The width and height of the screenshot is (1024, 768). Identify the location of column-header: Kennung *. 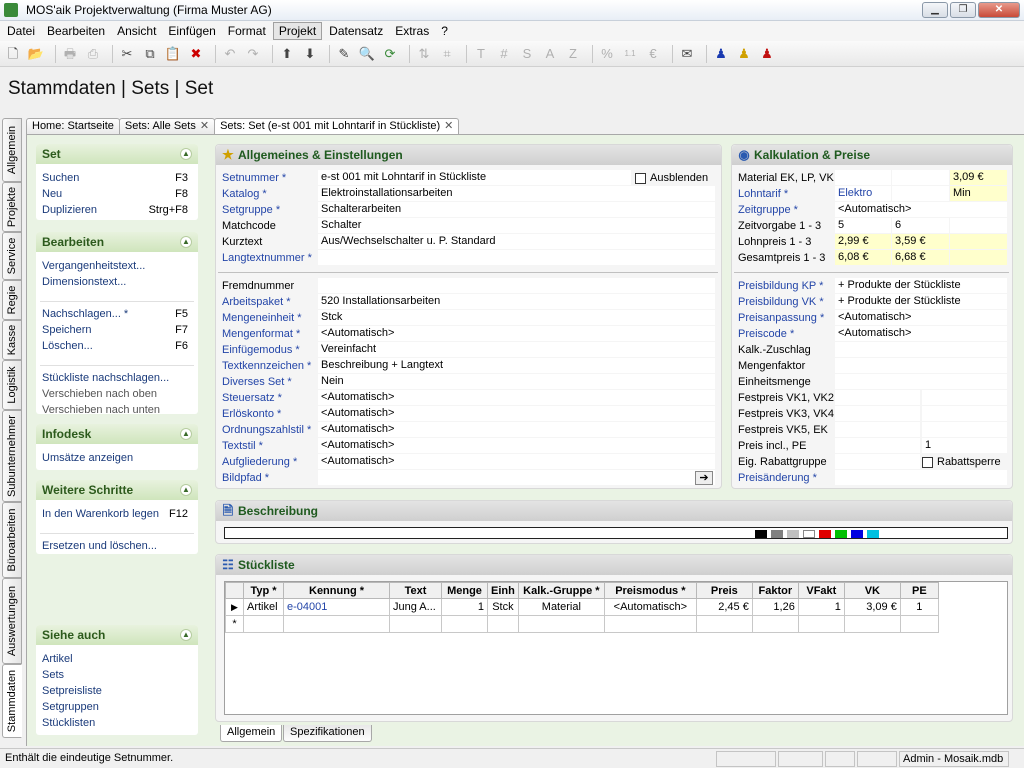
(336, 590).